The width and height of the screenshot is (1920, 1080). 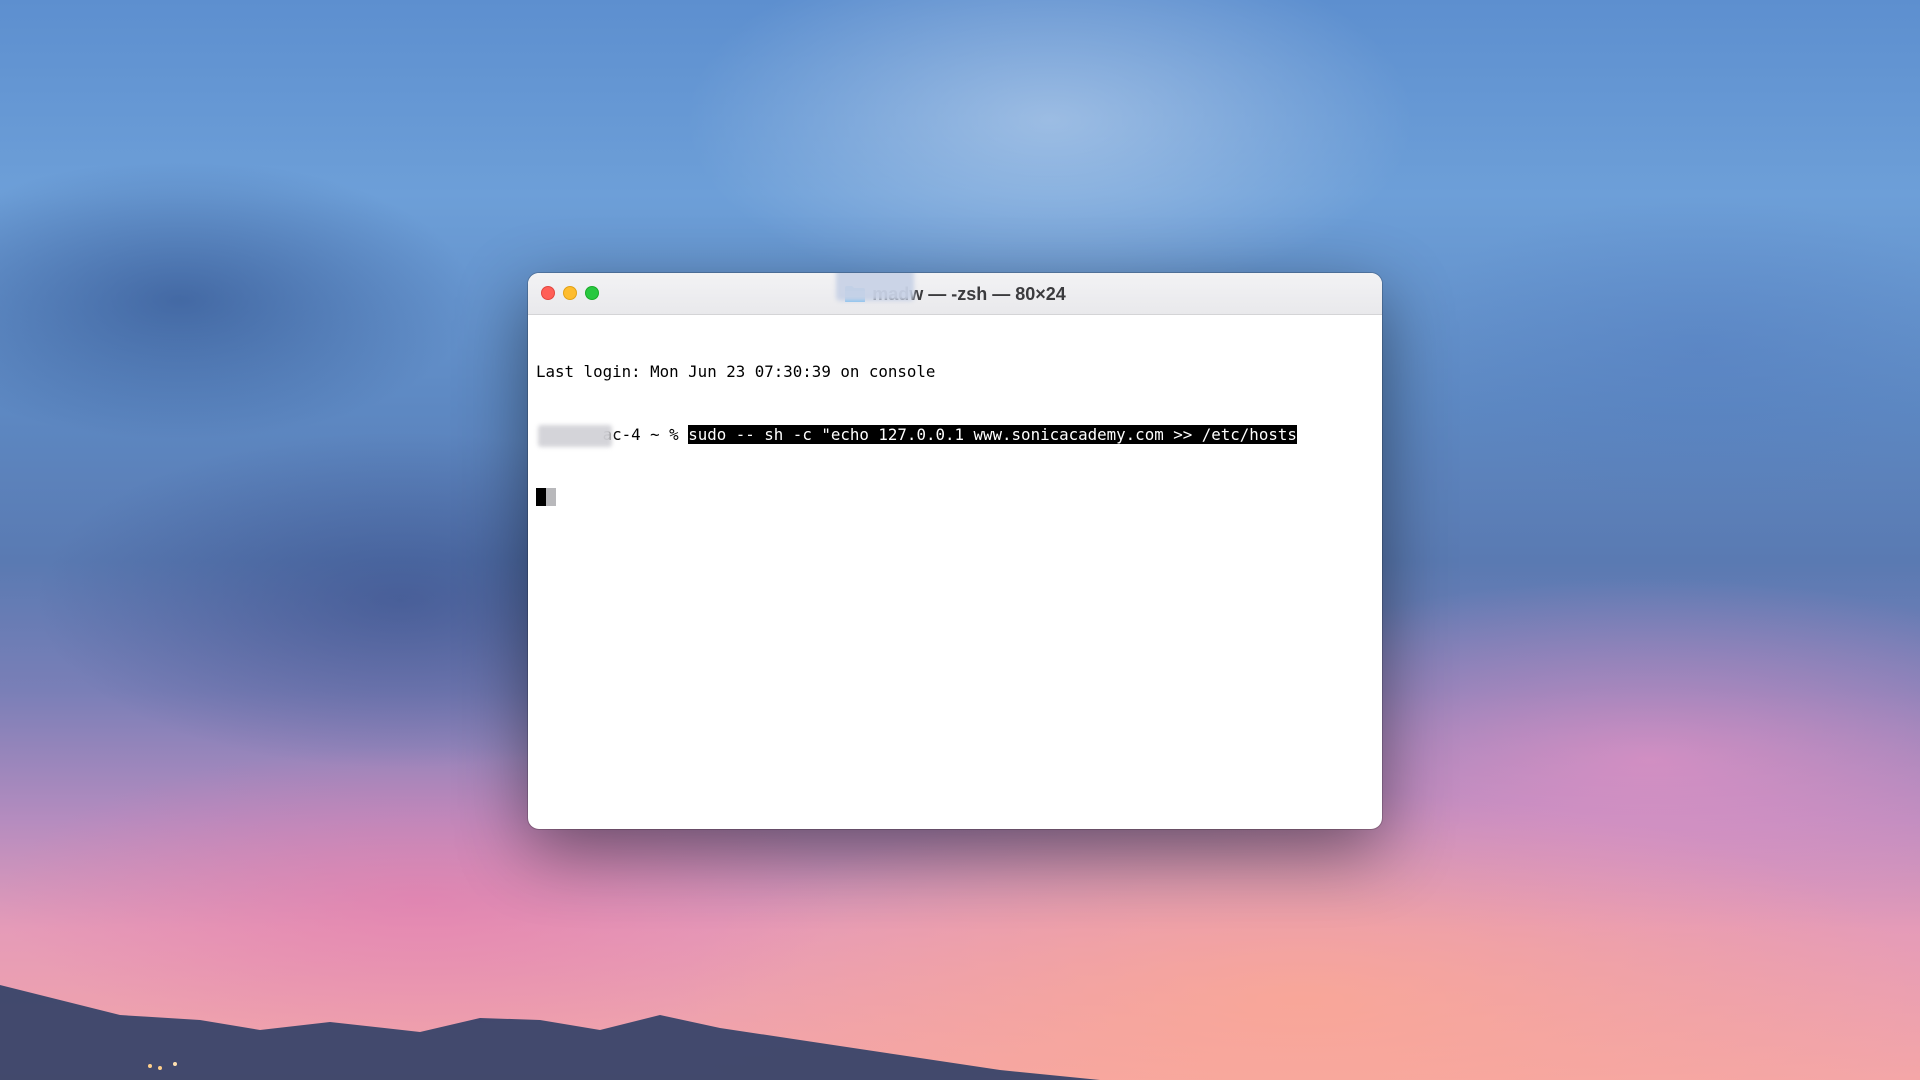 I want to click on window-title: madw — -zsh — 80×24, so click(x=955, y=294).